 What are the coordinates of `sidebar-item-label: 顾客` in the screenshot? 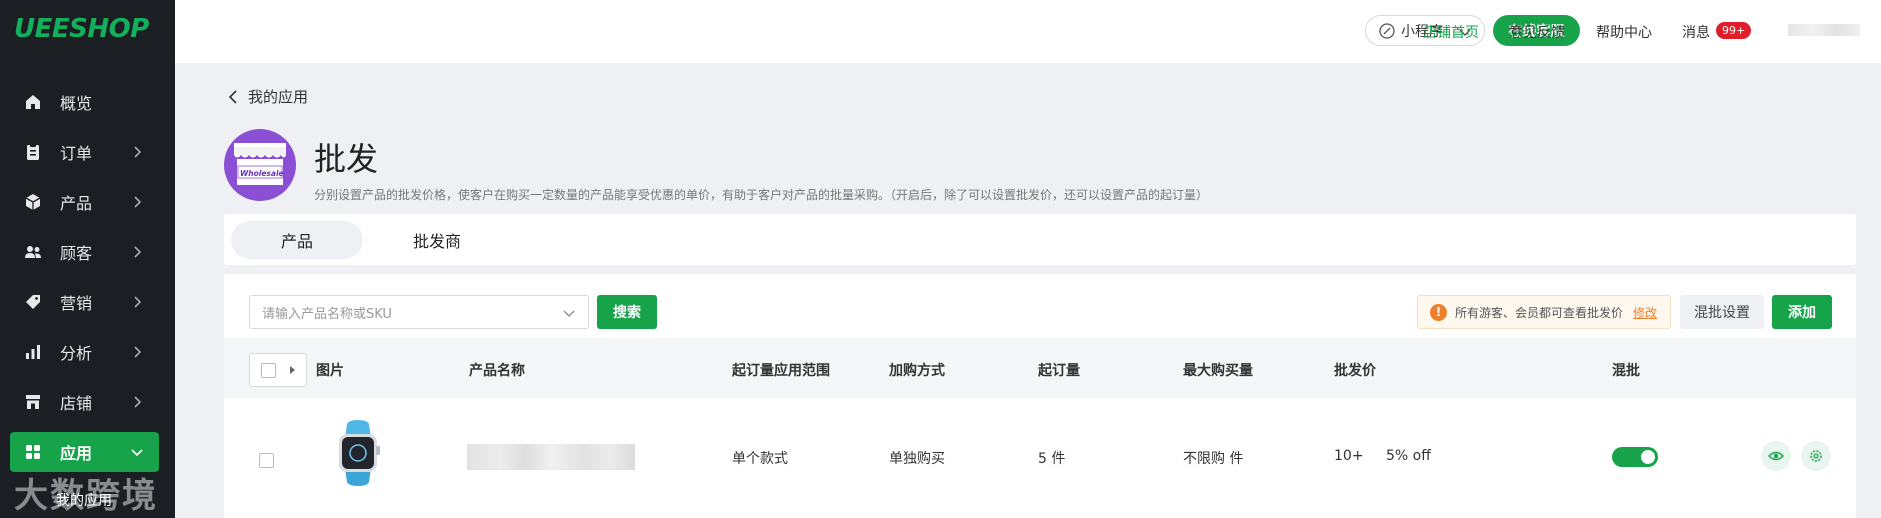 It's located at (76, 253).